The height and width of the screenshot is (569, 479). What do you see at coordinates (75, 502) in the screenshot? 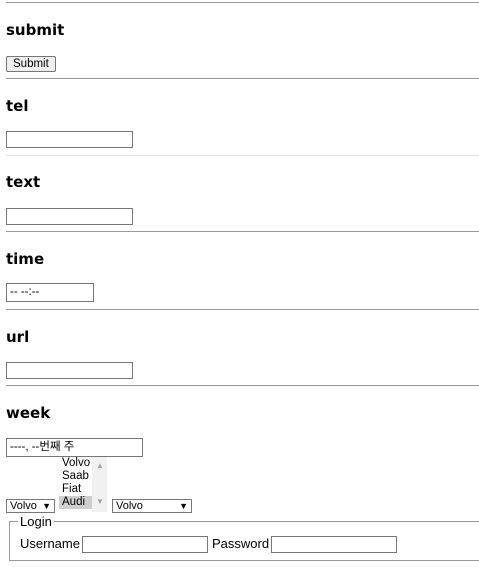
I see `listbox-option-selected: Audi` at bounding box center [75, 502].